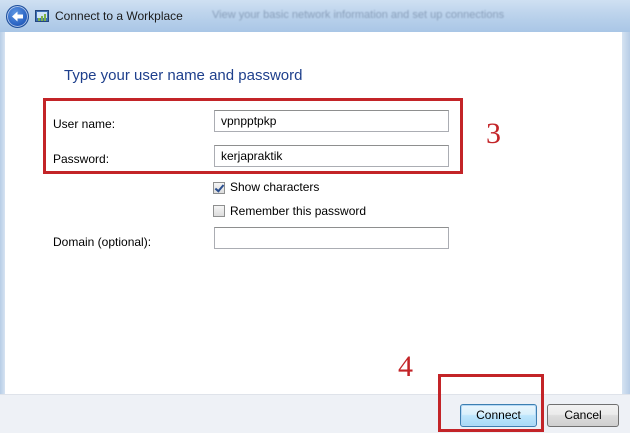  I want to click on show-characters-checkbox, so click(219, 188).